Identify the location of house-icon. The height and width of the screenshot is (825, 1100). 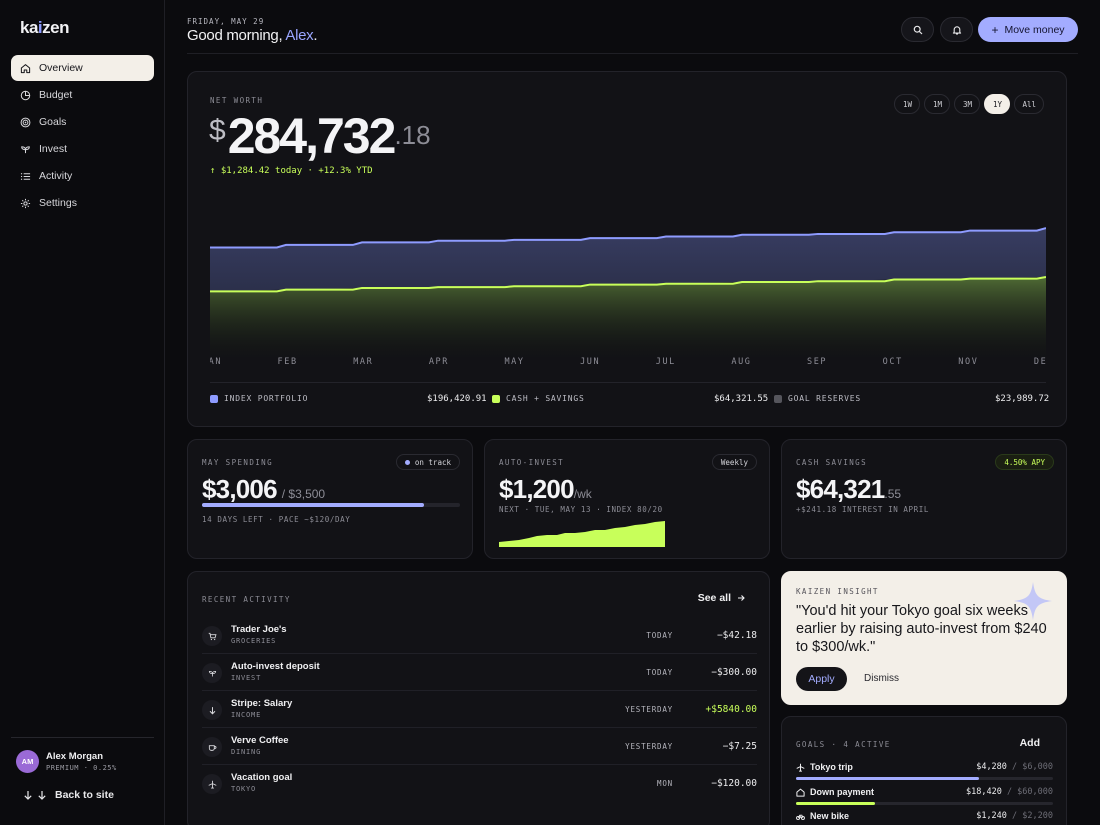
(800, 792).